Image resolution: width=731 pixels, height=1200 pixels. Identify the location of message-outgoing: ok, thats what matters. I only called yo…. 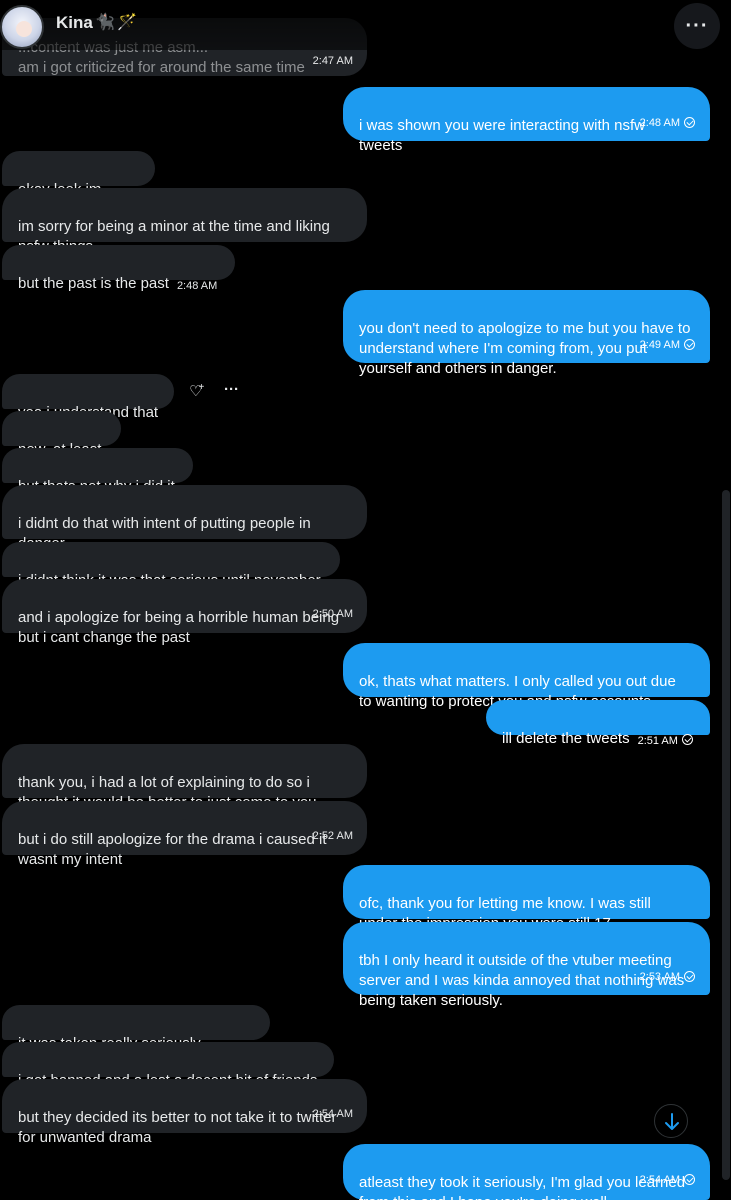
(526, 676).